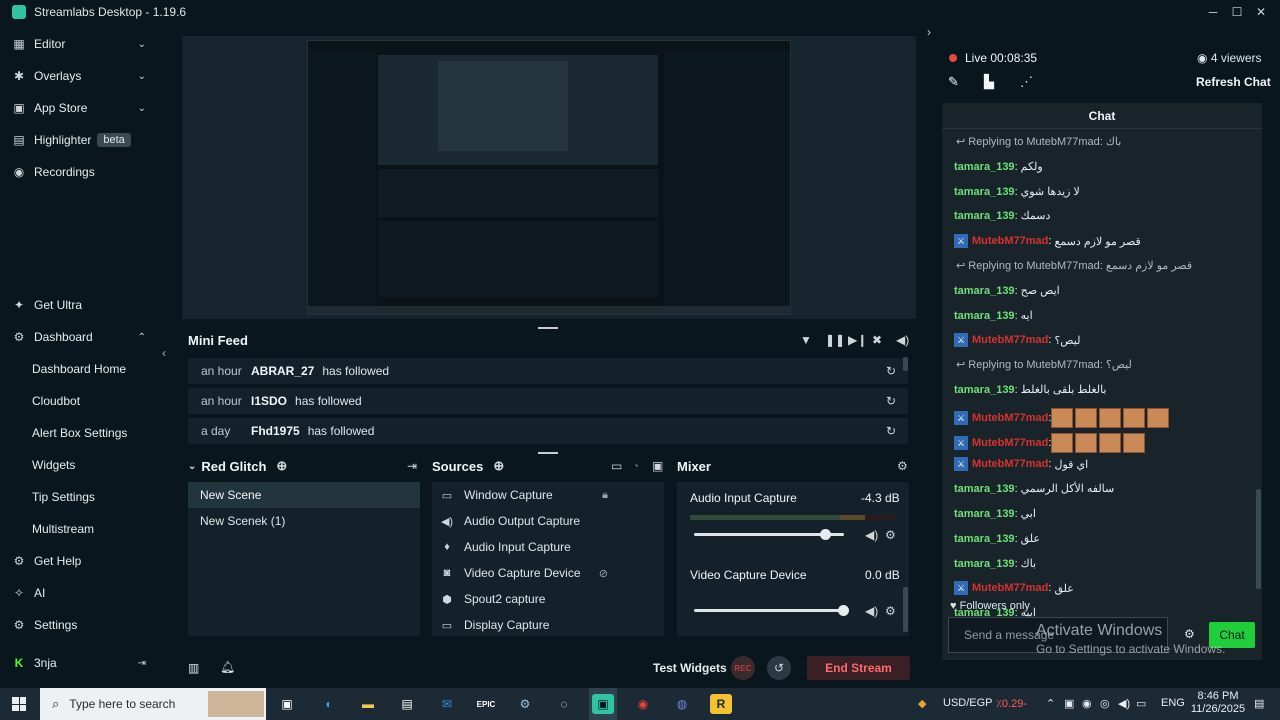 Image resolution: width=1280 pixels, height=720 pixels. What do you see at coordinates (1026, 82) in the screenshot?
I see `share-icon: ⋰` at bounding box center [1026, 82].